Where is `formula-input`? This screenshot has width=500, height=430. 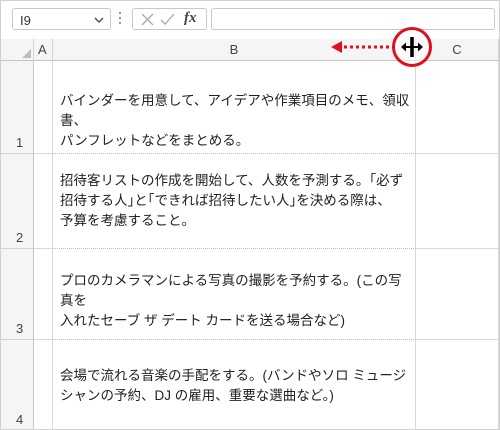 formula-input is located at coordinates (353, 19).